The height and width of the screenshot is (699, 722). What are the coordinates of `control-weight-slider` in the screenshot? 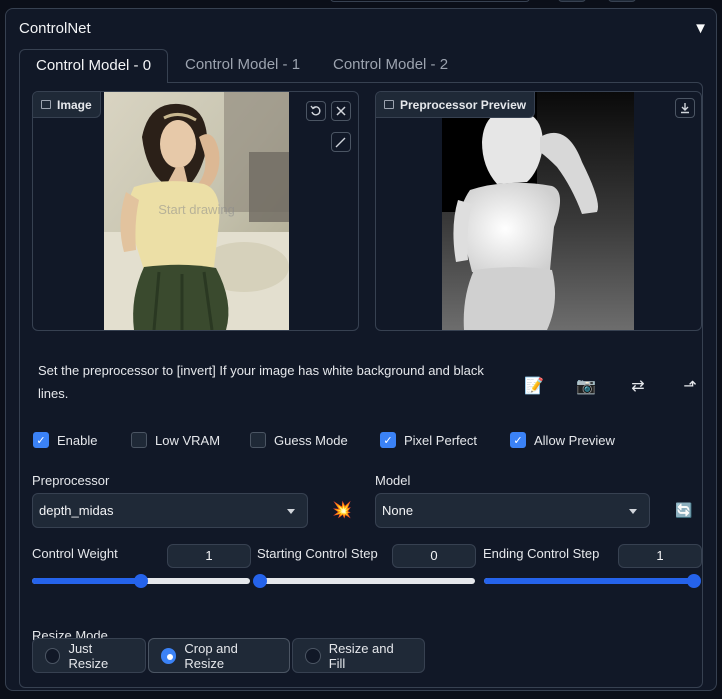 It's located at (141, 581).